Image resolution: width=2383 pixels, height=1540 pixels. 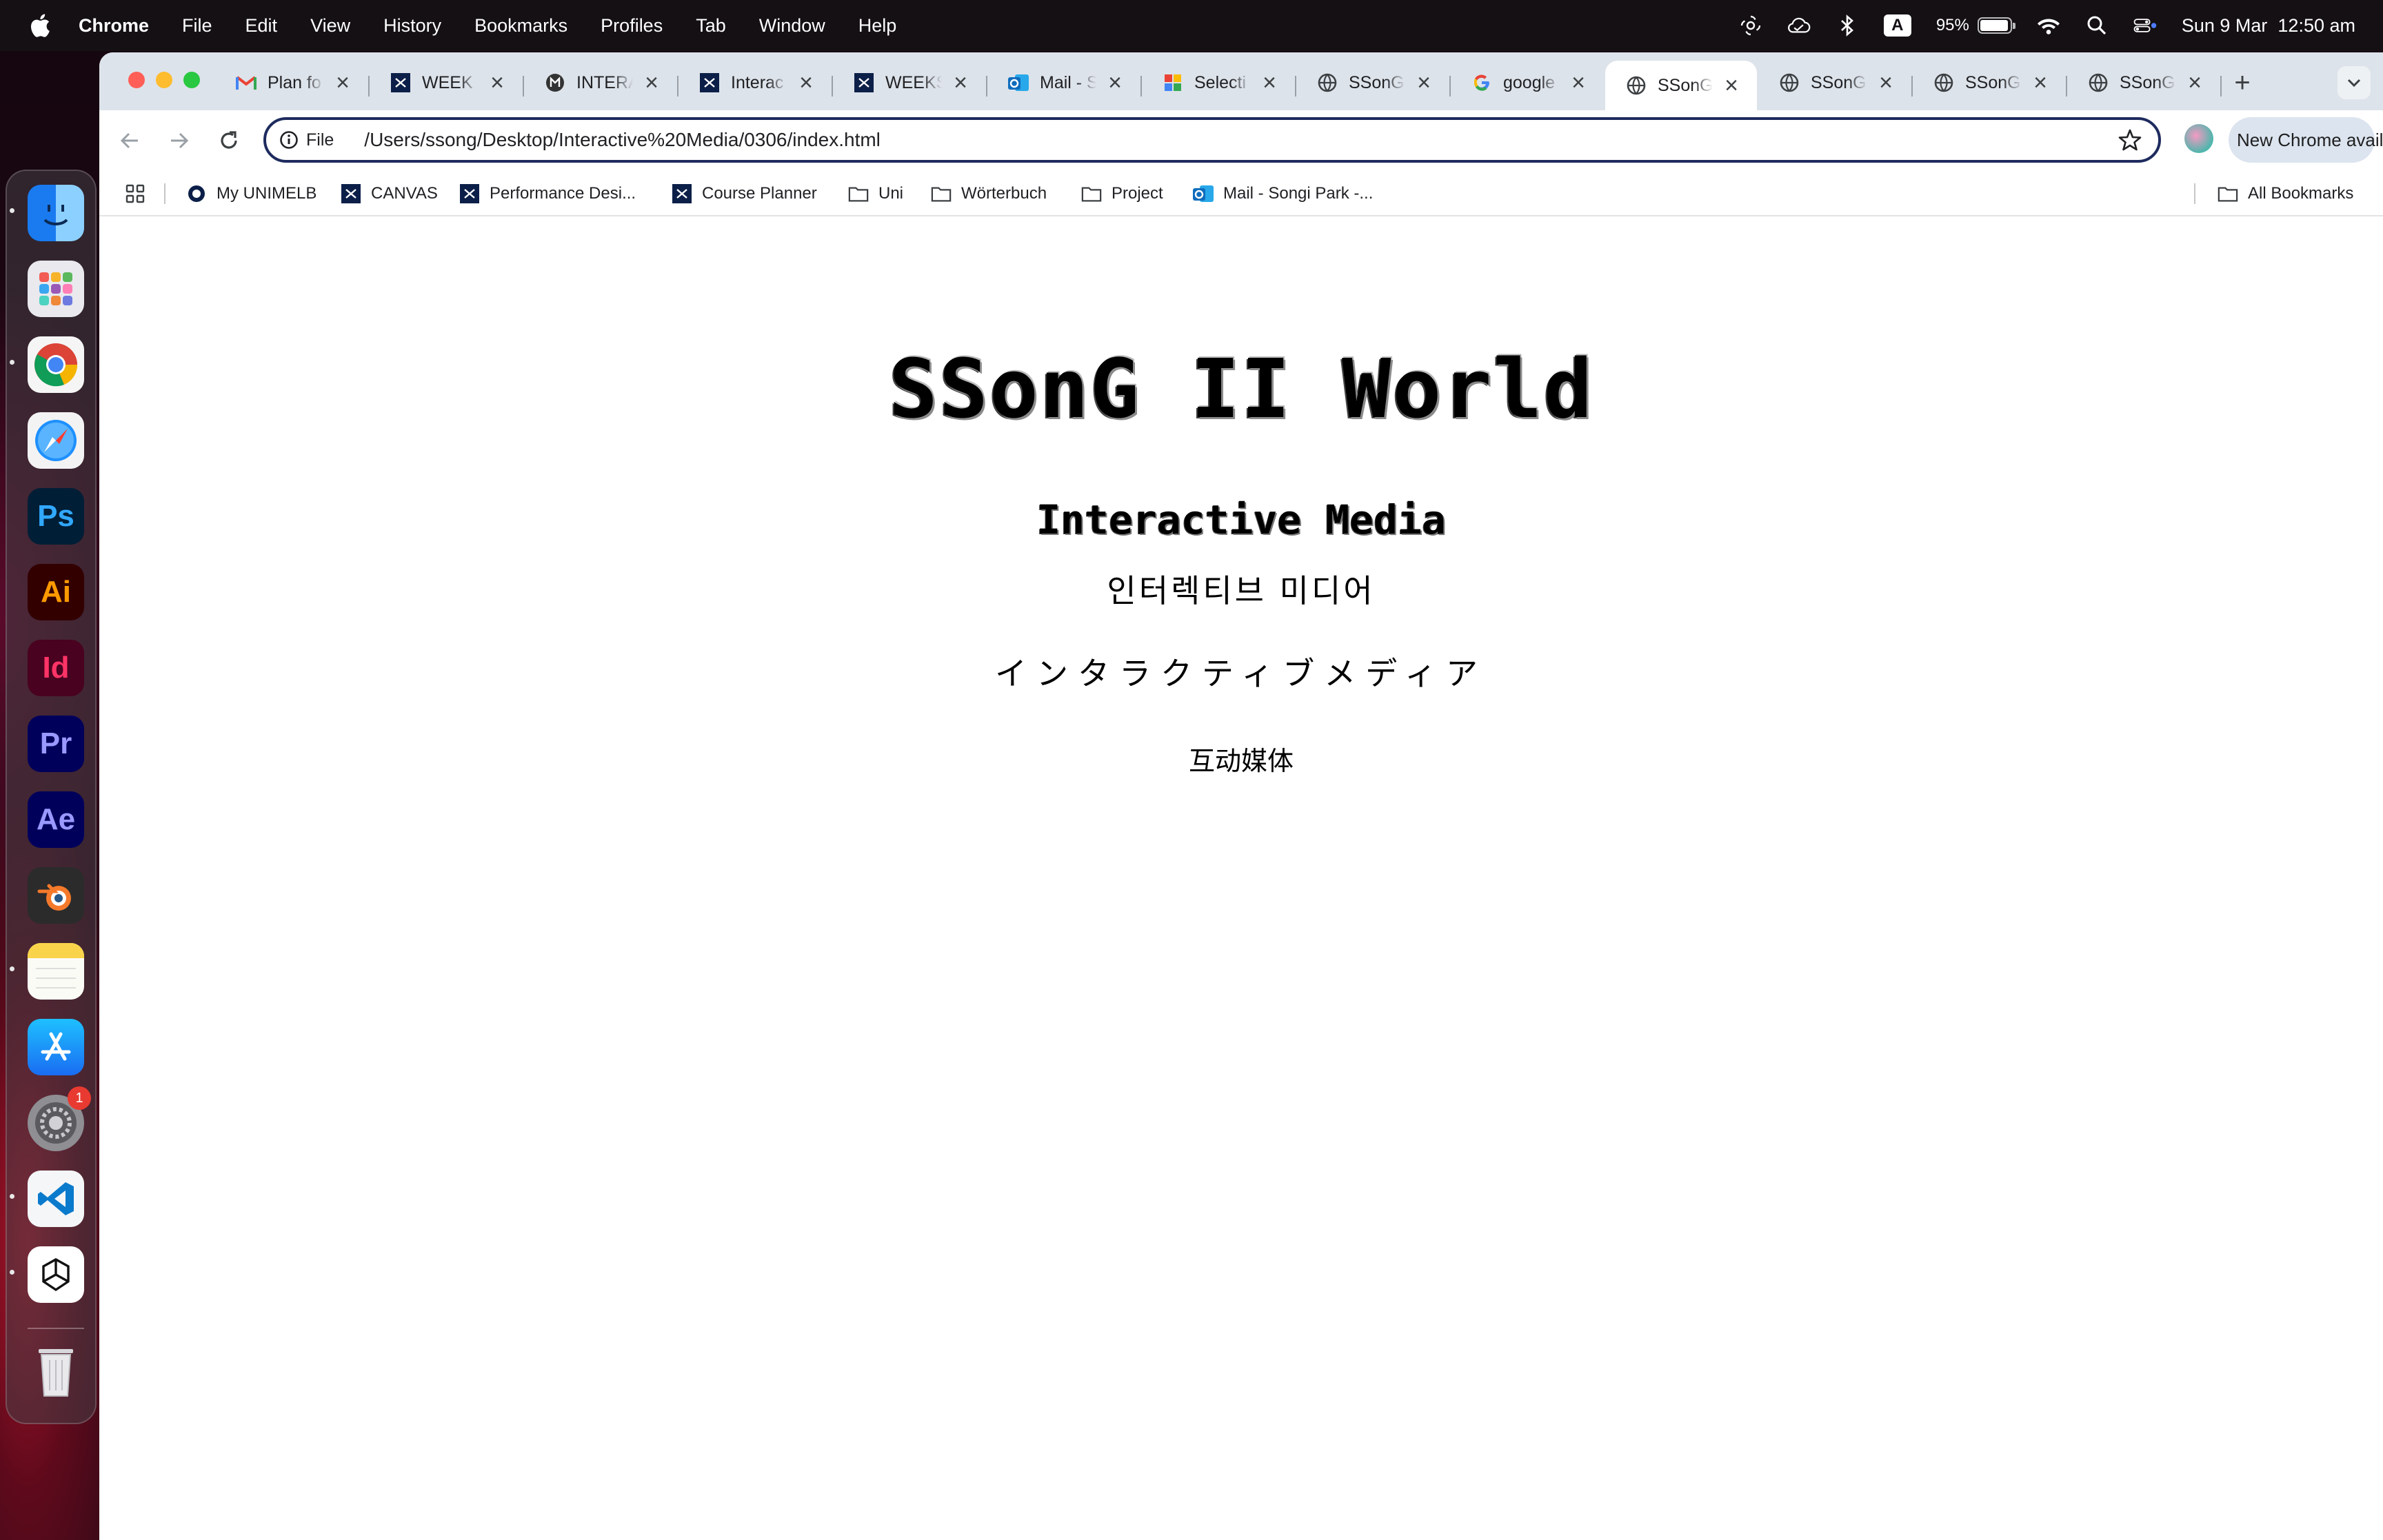 What do you see at coordinates (56, 592) in the screenshot?
I see `illustrator-icon: Ai` at bounding box center [56, 592].